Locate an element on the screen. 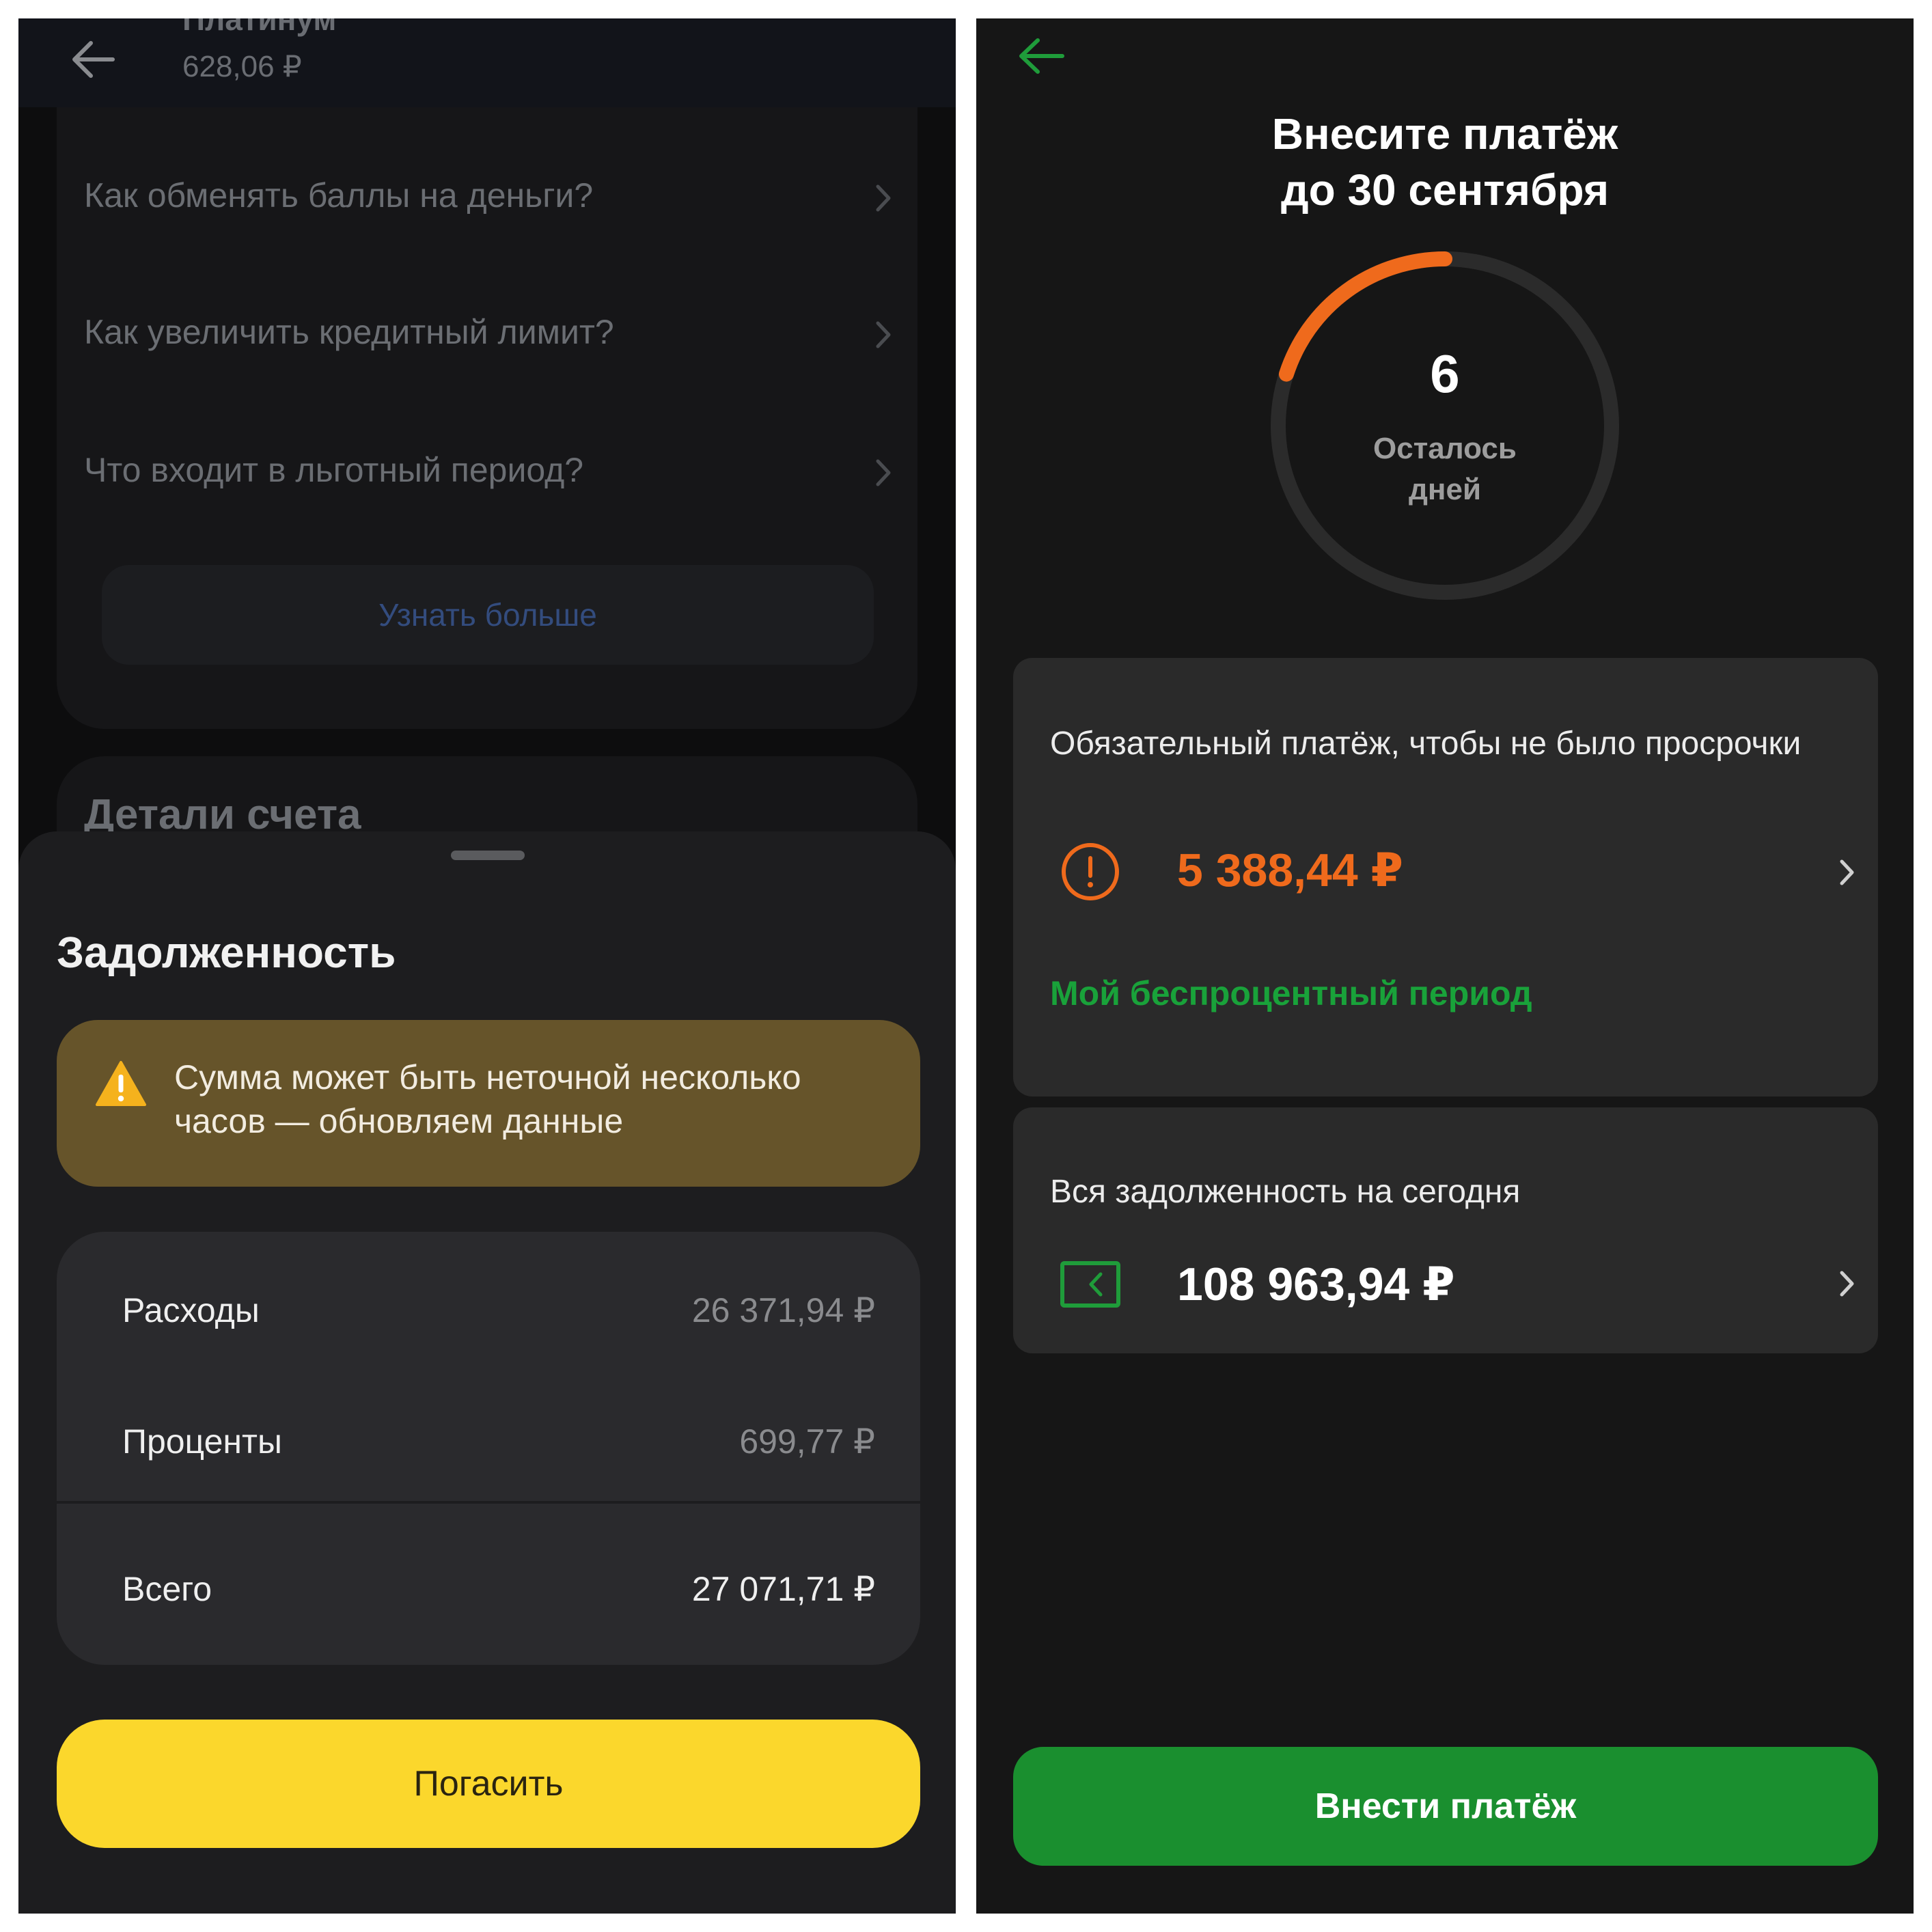 This screenshot has height=1932, width=1932. debt-row-expenses: Расходы 26 371,94 ₽ is located at coordinates (489, 1310).